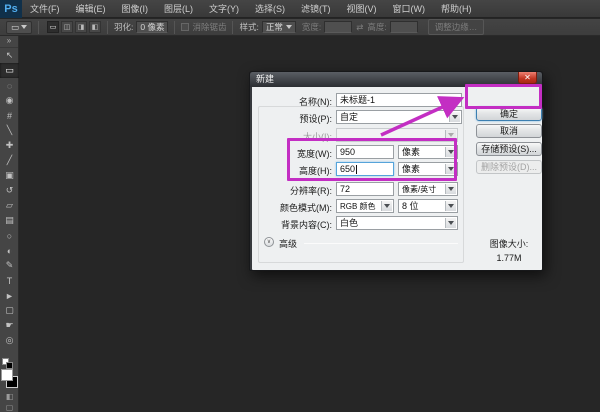  I want to click on height-unit-dropdown: 像素, so click(428, 169).